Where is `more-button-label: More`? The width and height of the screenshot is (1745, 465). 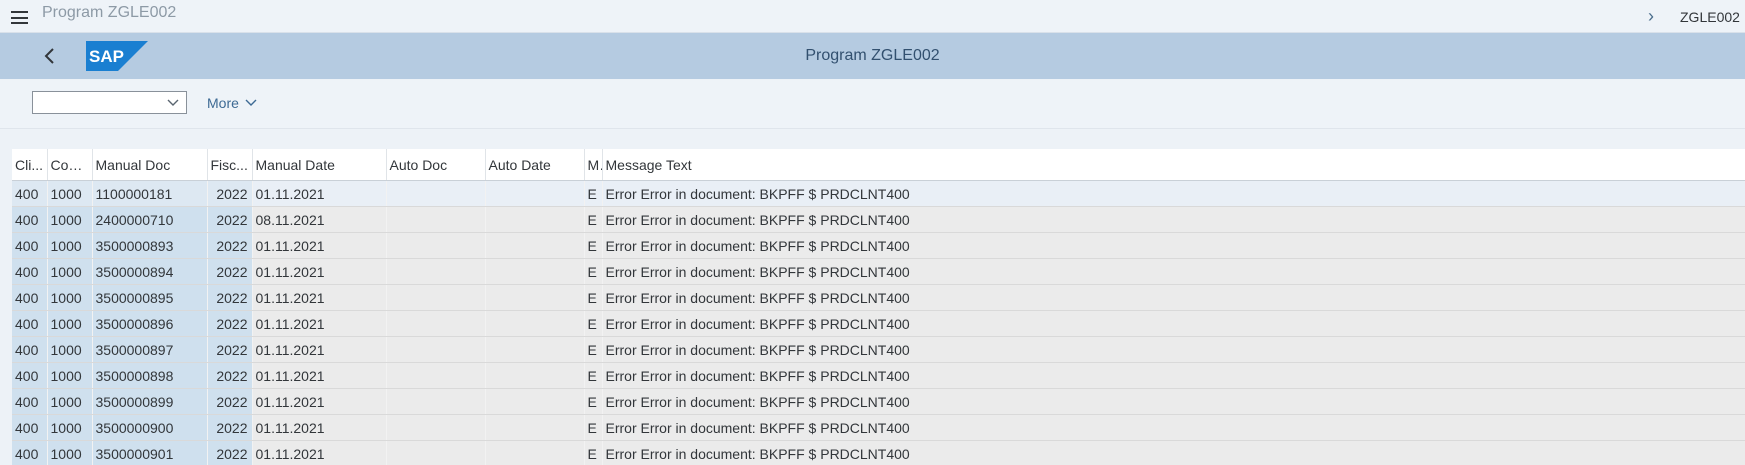 more-button-label: More is located at coordinates (223, 103).